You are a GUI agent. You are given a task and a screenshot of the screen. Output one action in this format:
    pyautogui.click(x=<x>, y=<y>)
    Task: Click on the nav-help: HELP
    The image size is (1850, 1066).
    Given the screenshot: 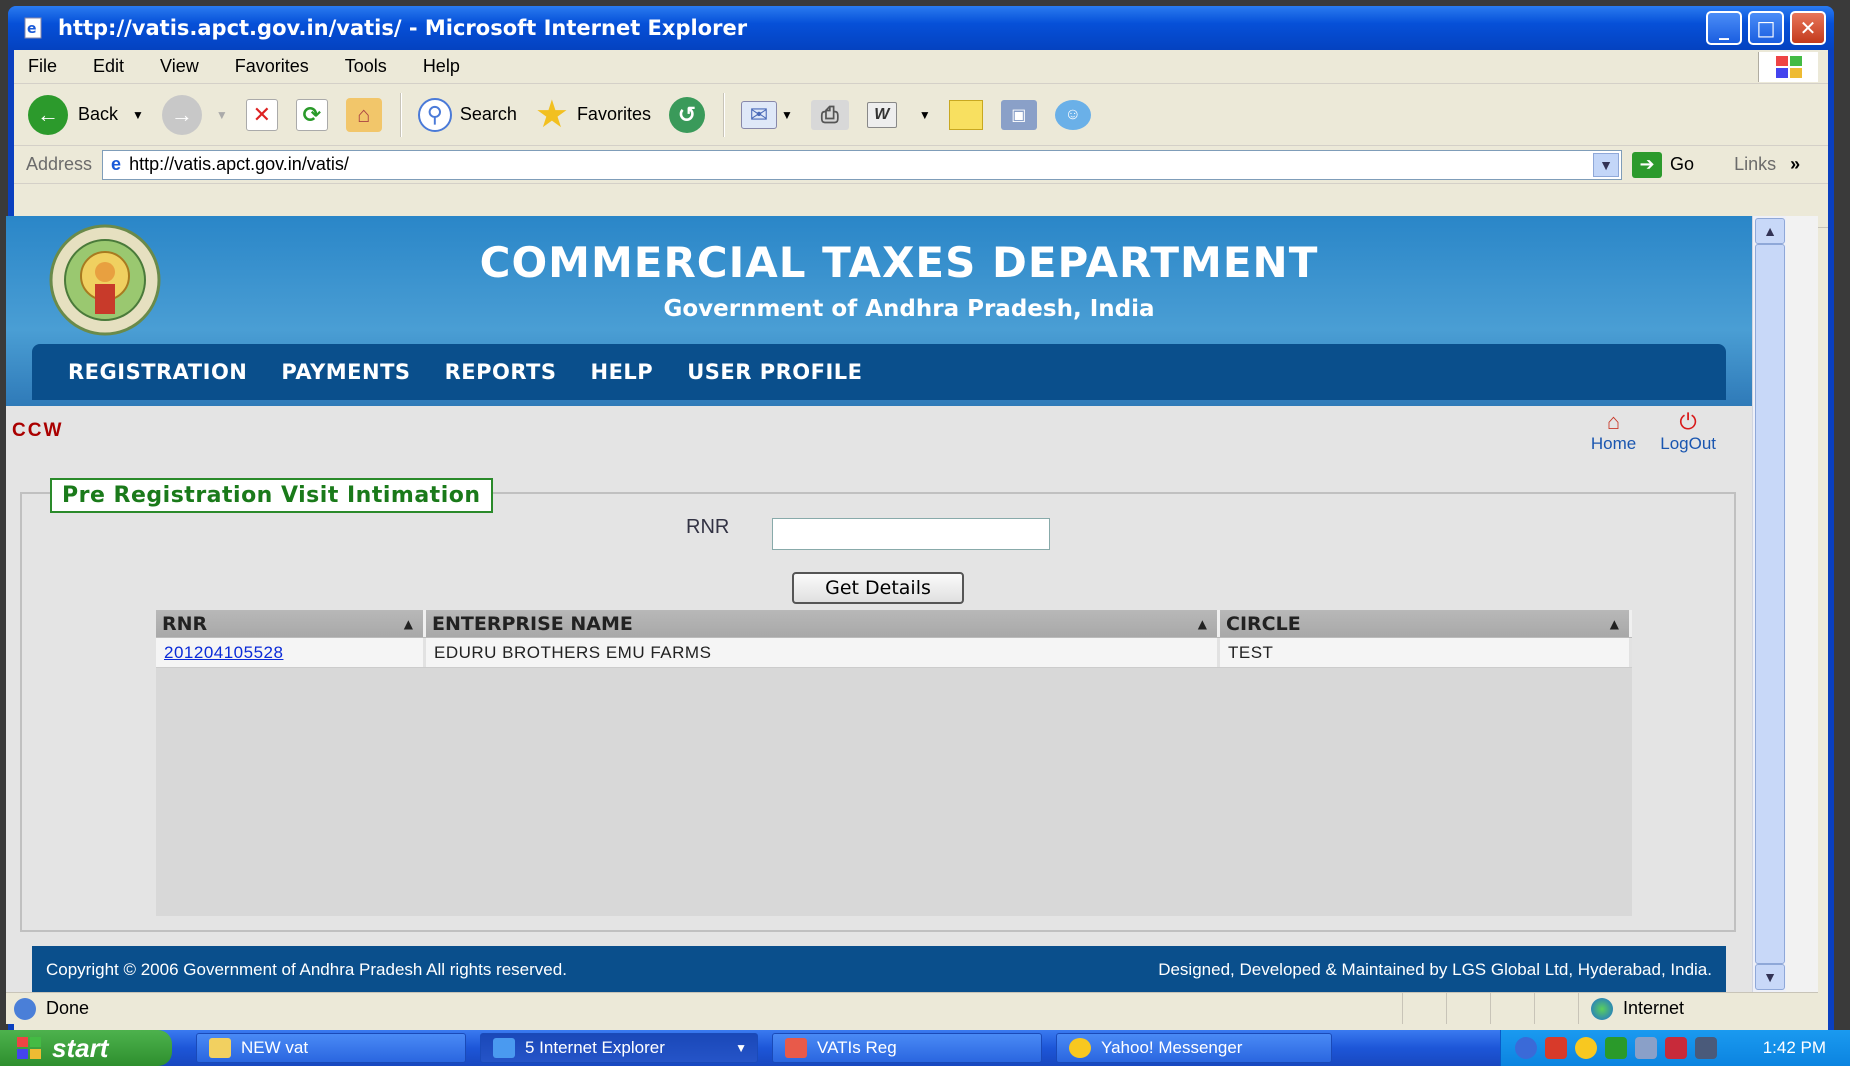 What is the action you would take?
    pyautogui.click(x=622, y=372)
    